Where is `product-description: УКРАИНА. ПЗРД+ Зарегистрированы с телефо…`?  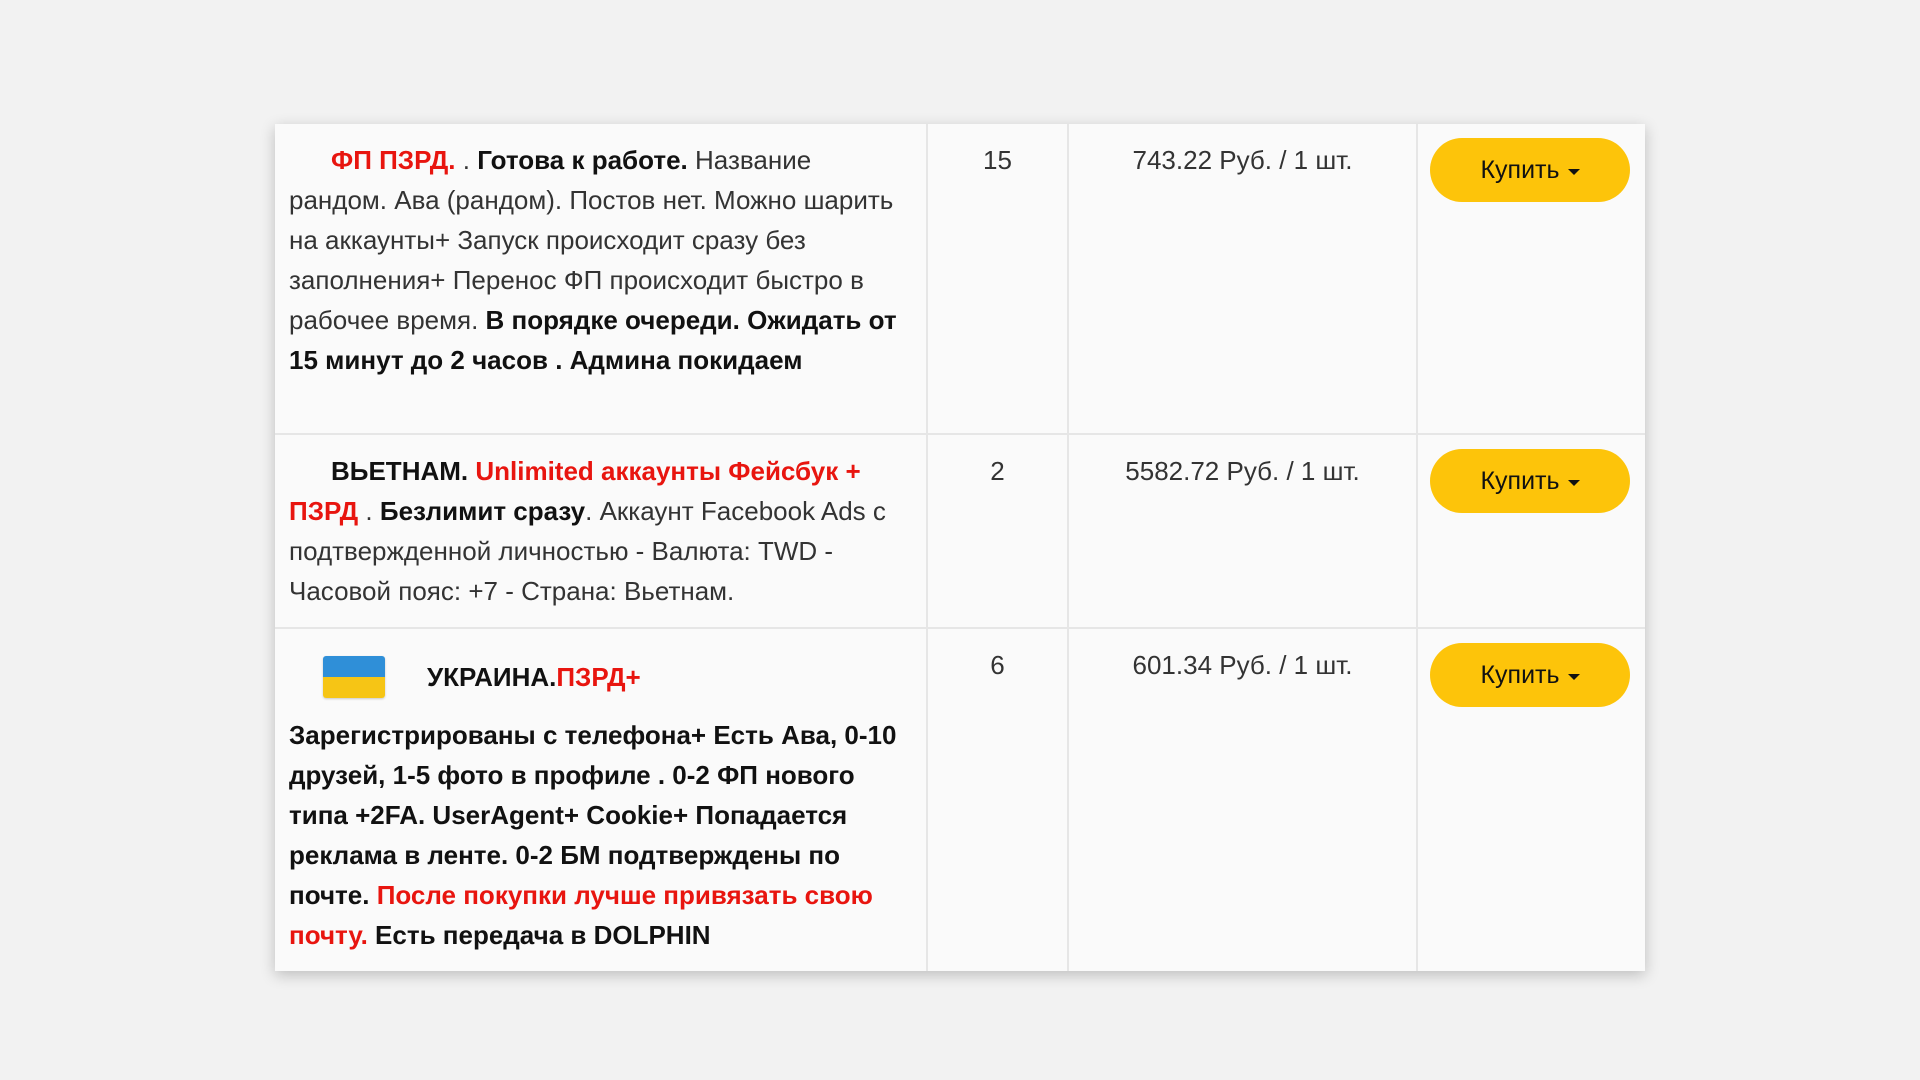
product-description: УКРАИНА. ПЗРД+ Зарегистрированы с телефо… is located at coordinates (601, 799).